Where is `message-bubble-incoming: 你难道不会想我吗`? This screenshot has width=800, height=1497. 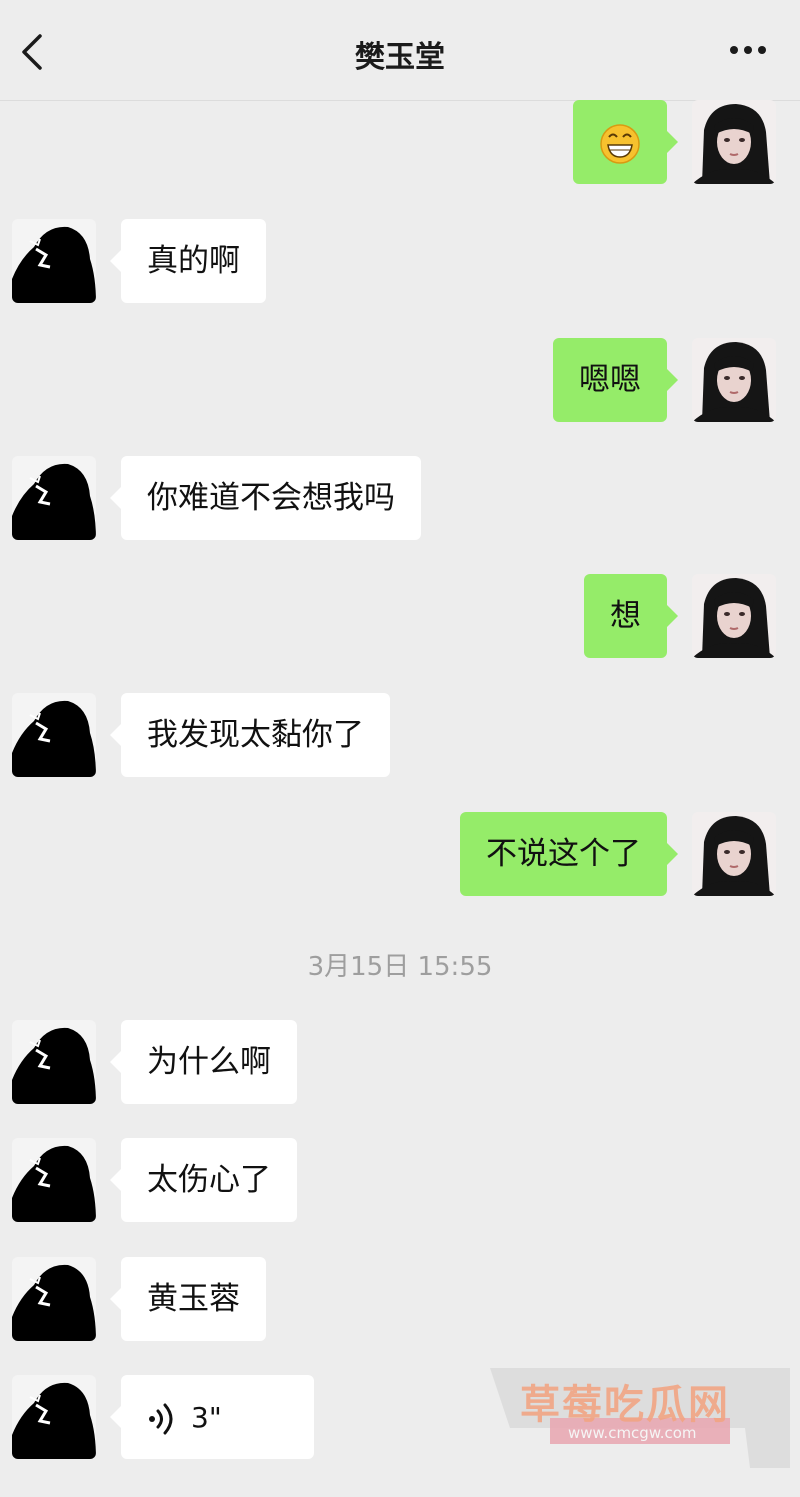
message-bubble-incoming: 你难道不会想我吗 is located at coordinates (265, 498).